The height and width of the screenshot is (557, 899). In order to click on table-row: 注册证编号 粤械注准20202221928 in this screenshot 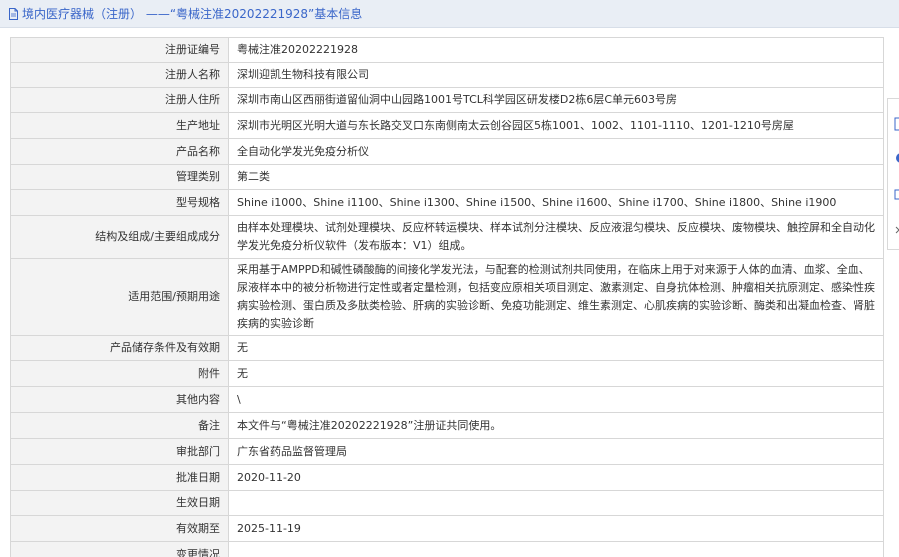, I will do `click(447, 50)`.